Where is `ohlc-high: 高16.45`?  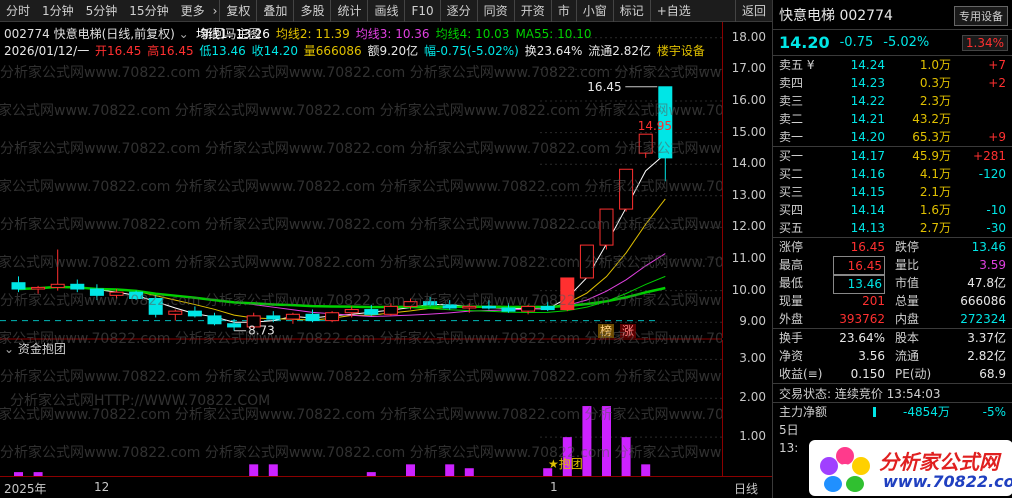
ohlc-high: 高16.45 is located at coordinates (170, 51).